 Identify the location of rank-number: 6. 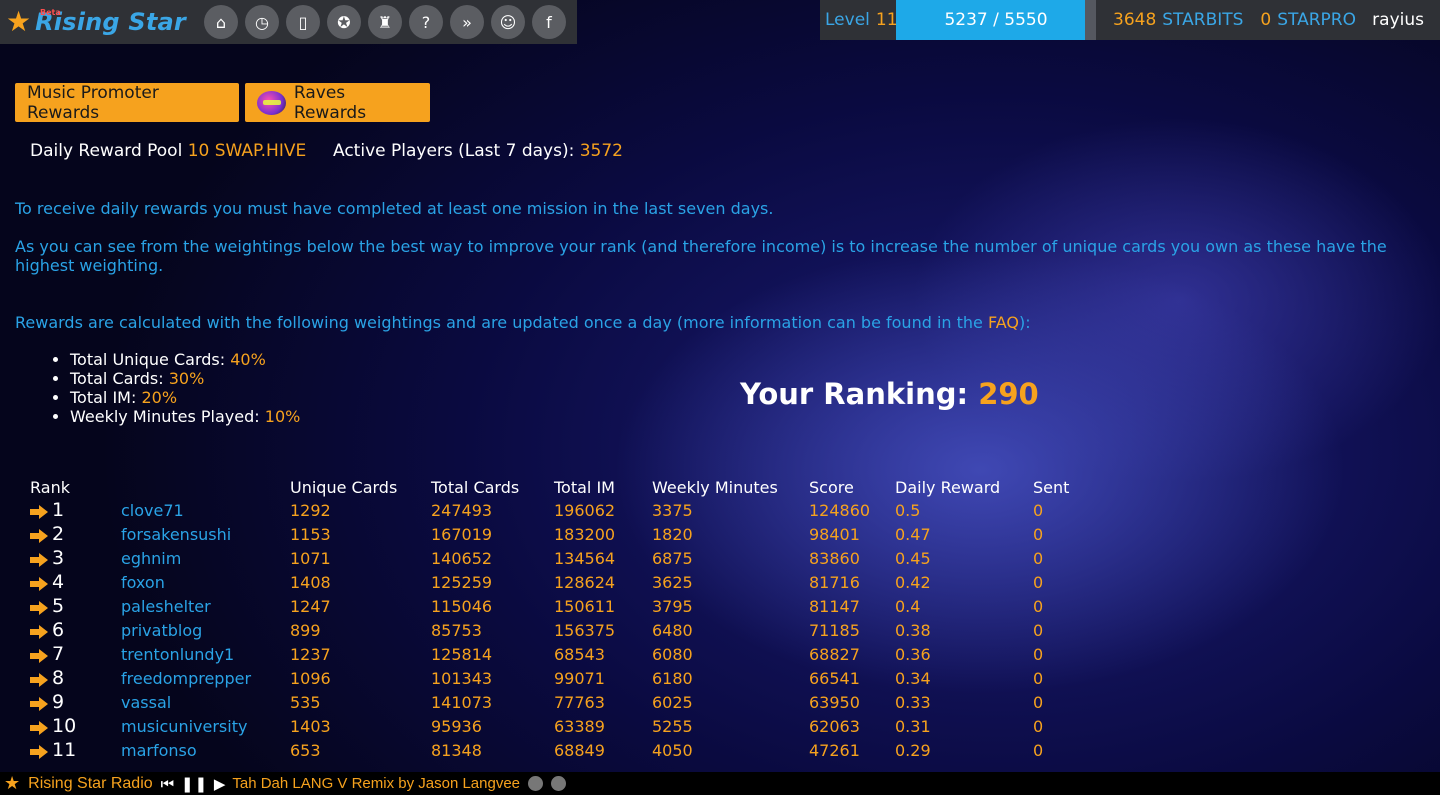
(58, 630).